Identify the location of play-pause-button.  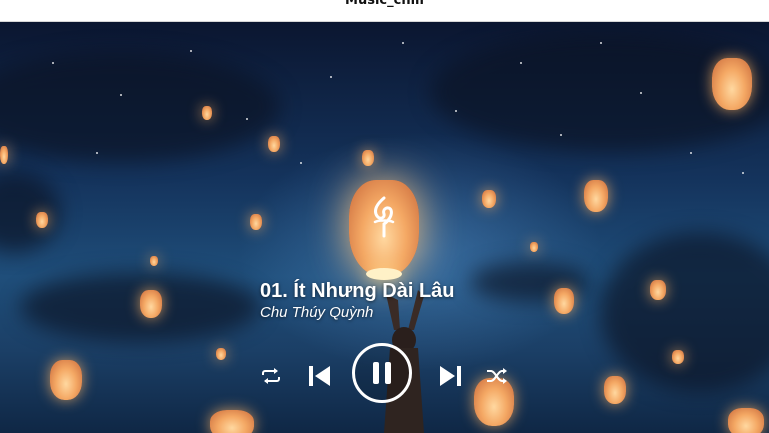
(382, 373).